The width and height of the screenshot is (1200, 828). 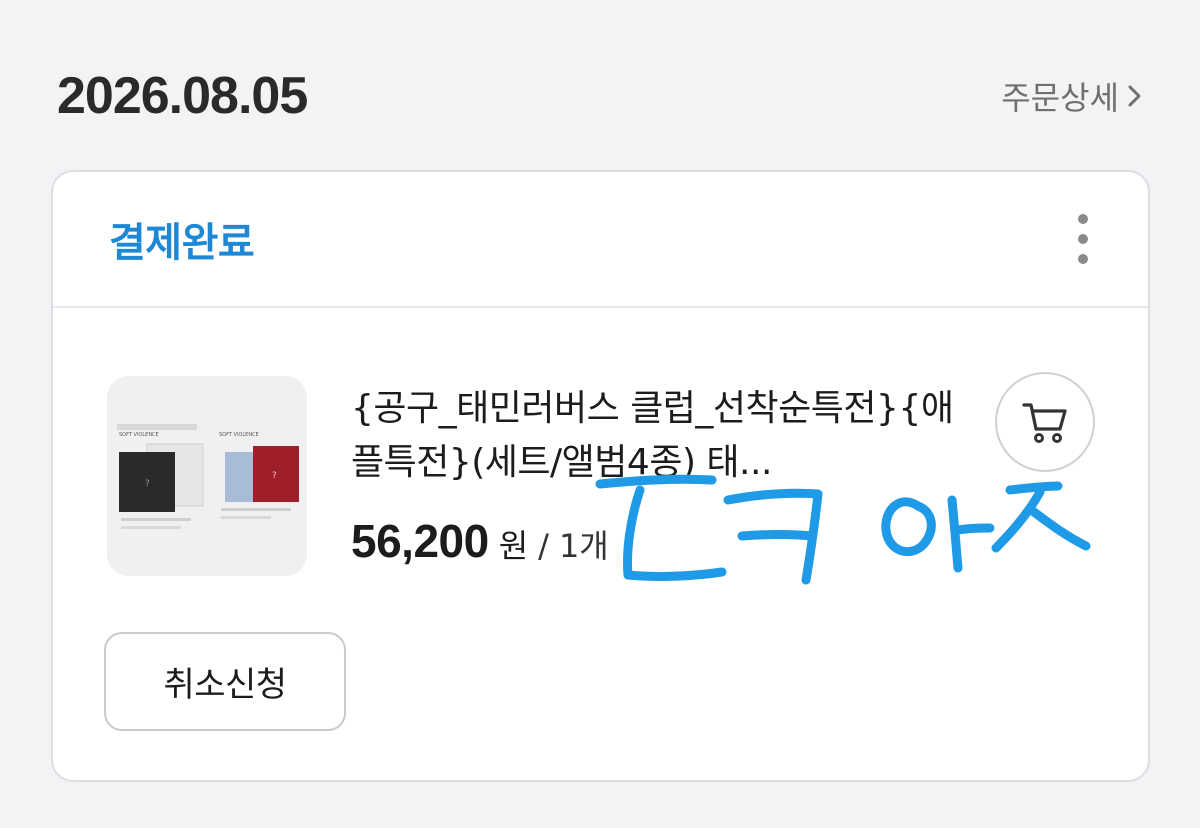 What do you see at coordinates (1134, 96) in the screenshot?
I see `chevron-right-icon` at bounding box center [1134, 96].